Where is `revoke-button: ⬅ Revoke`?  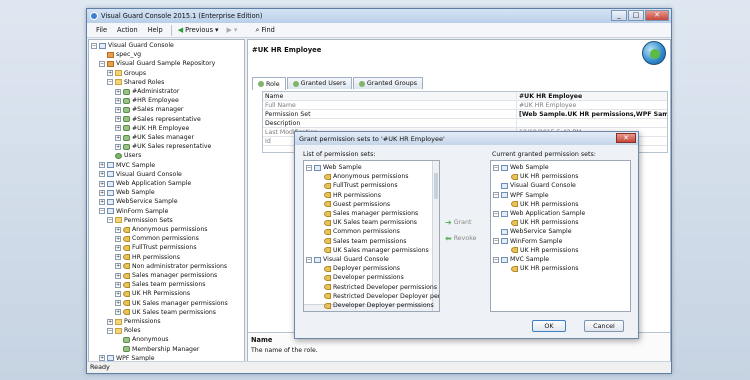
revoke-button: ⬅ Revoke is located at coordinates (464, 238).